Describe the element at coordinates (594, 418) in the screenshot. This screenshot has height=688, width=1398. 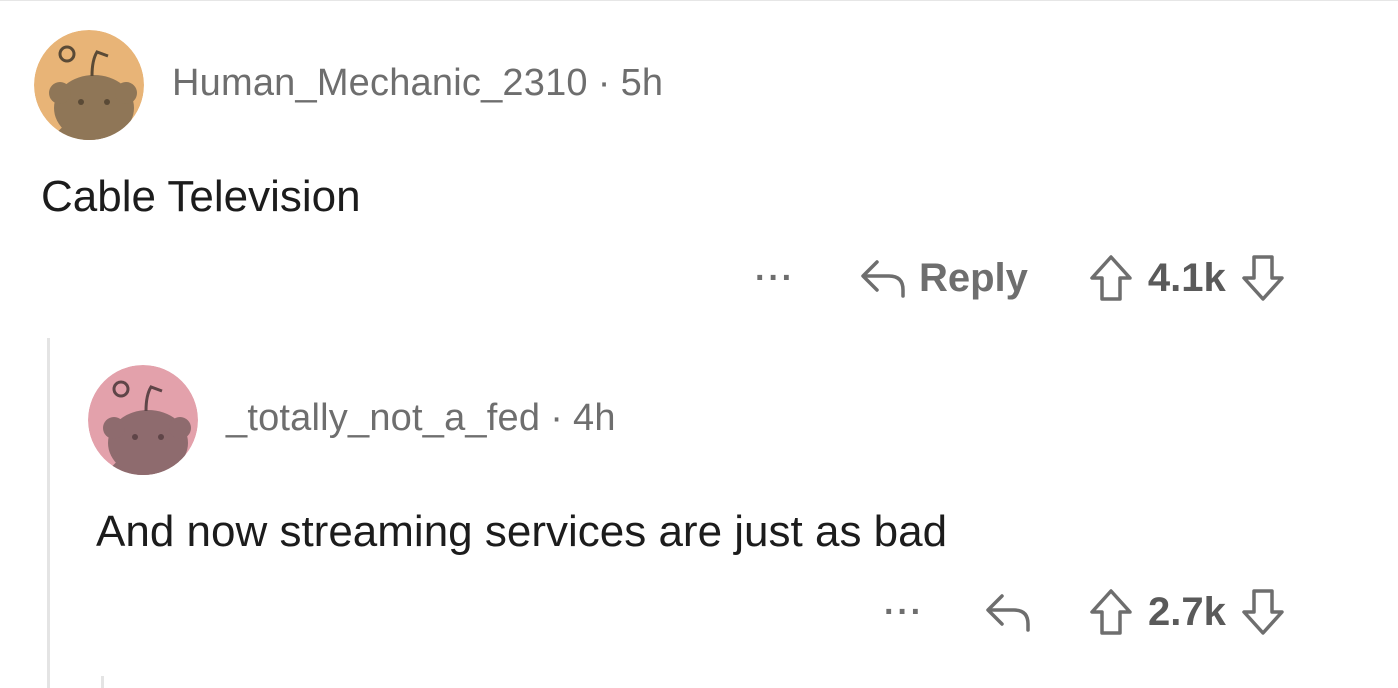
I see `comment-timestamp: 4h` at that location.